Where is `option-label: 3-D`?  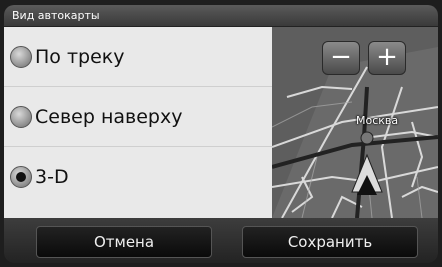
option-label: 3-D is located at coordinates (52, 177).